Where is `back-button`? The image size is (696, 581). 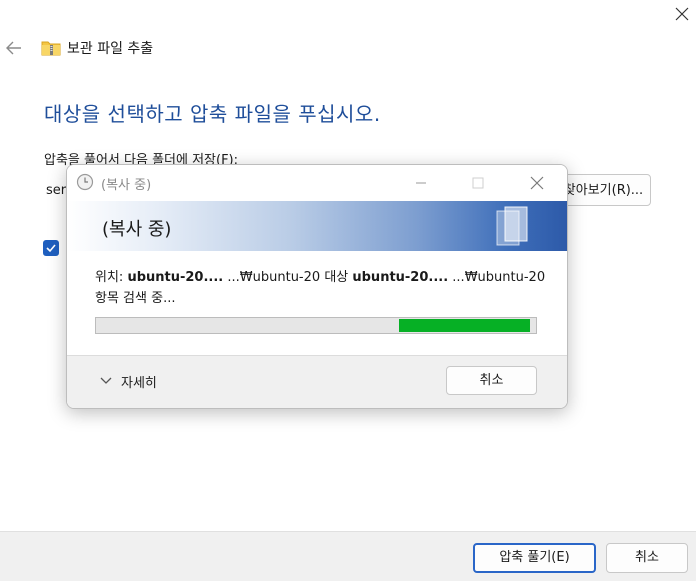 back-button is located at coordinates (14, 48).